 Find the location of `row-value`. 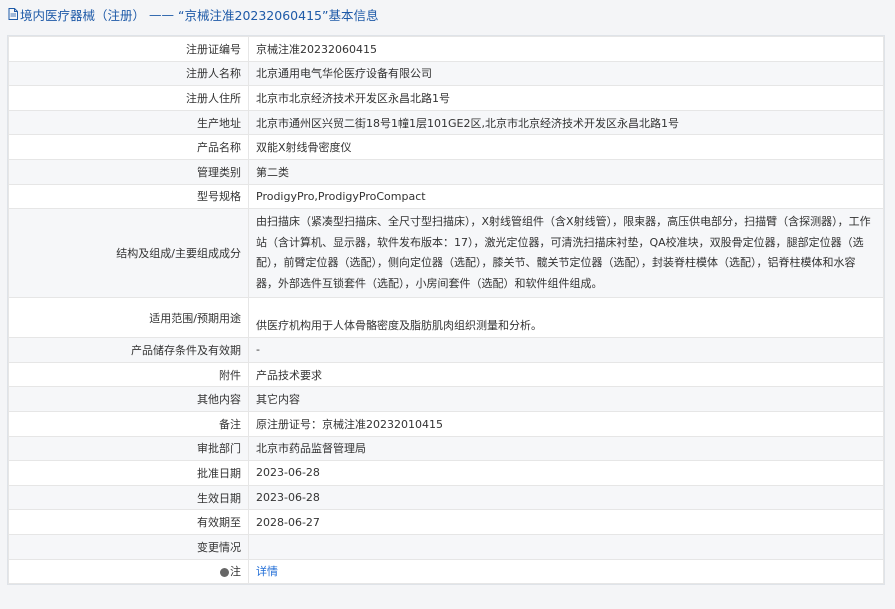

row-value is located at coordinates (566, 546).